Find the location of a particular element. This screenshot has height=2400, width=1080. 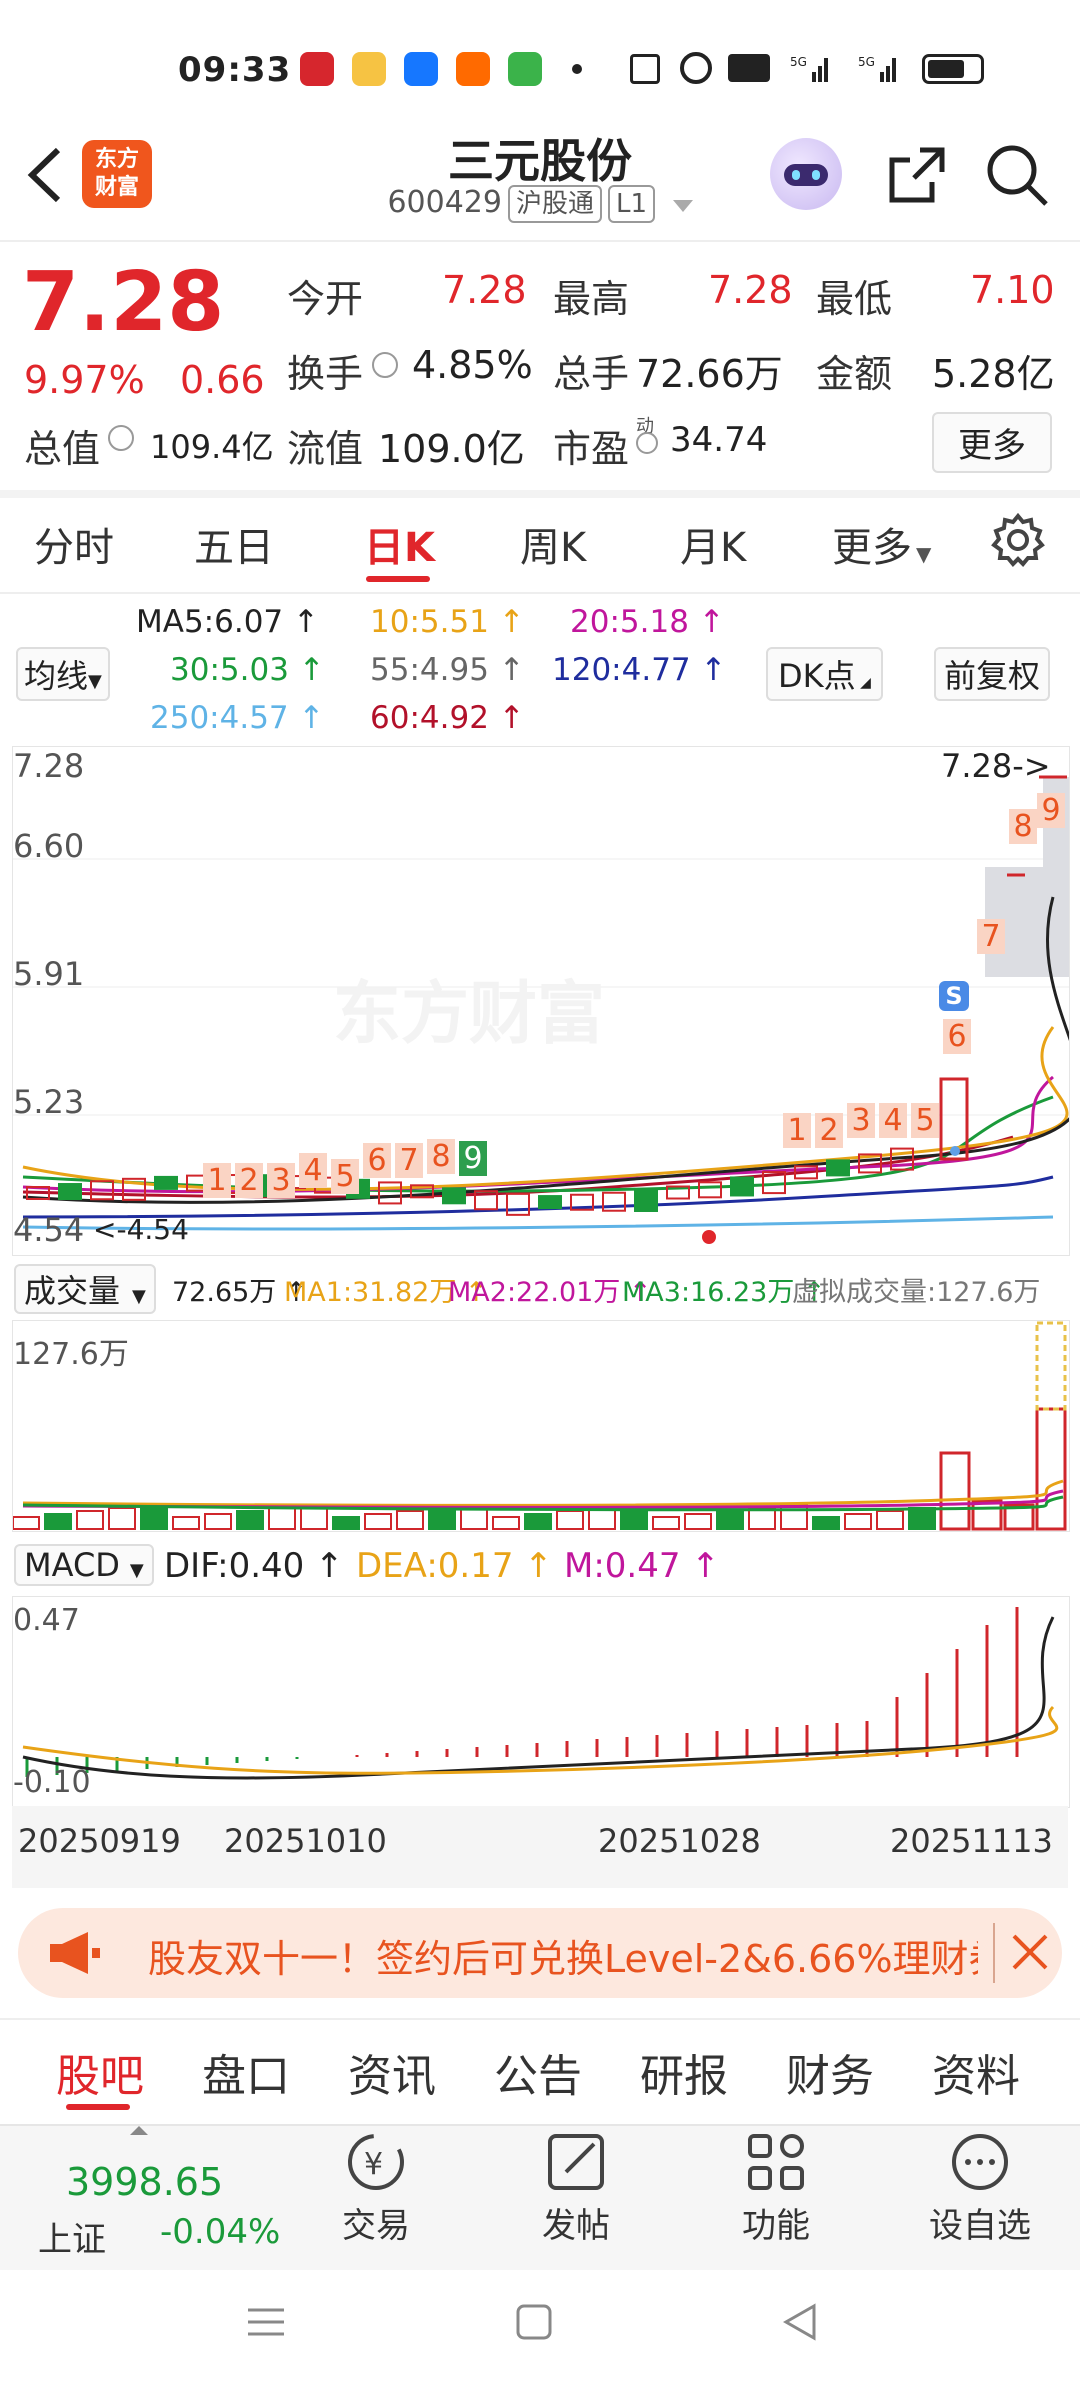

status-time: 09:33 is located at coordinates (235, 70).